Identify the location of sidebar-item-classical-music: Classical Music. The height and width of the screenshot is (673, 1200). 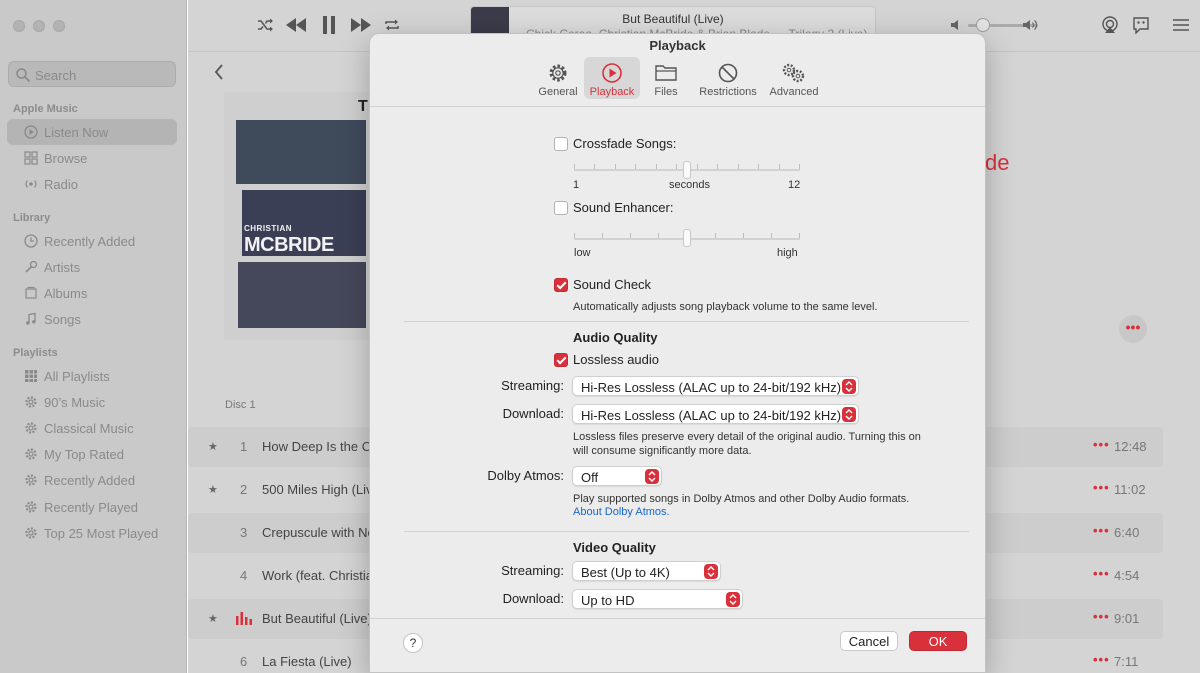
(92, 428).